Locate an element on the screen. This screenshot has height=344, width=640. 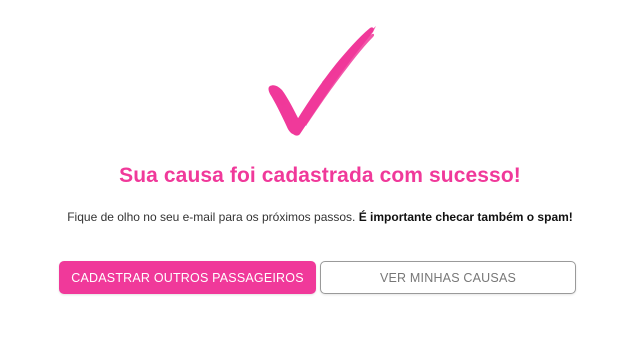
message-bold-text: É importante checar também o spam! is located at coordinates (465, 217).